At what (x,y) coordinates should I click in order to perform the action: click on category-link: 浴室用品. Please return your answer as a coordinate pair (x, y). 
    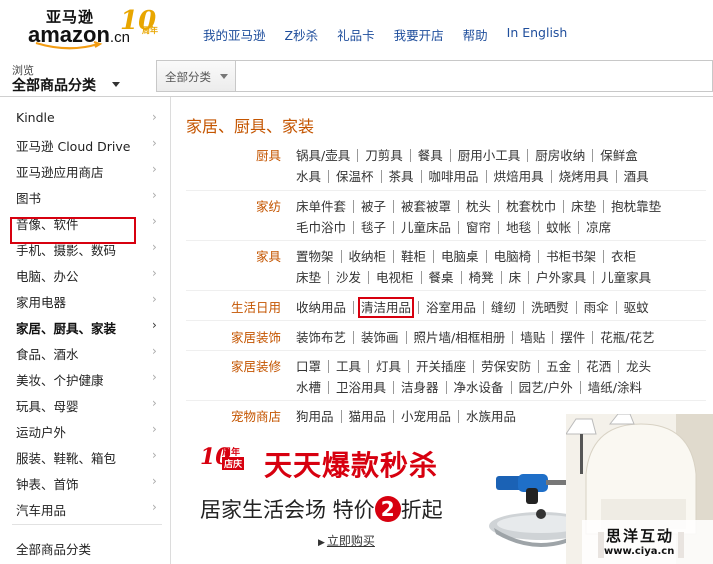
    Looking at the image, I should click on (451, 307).